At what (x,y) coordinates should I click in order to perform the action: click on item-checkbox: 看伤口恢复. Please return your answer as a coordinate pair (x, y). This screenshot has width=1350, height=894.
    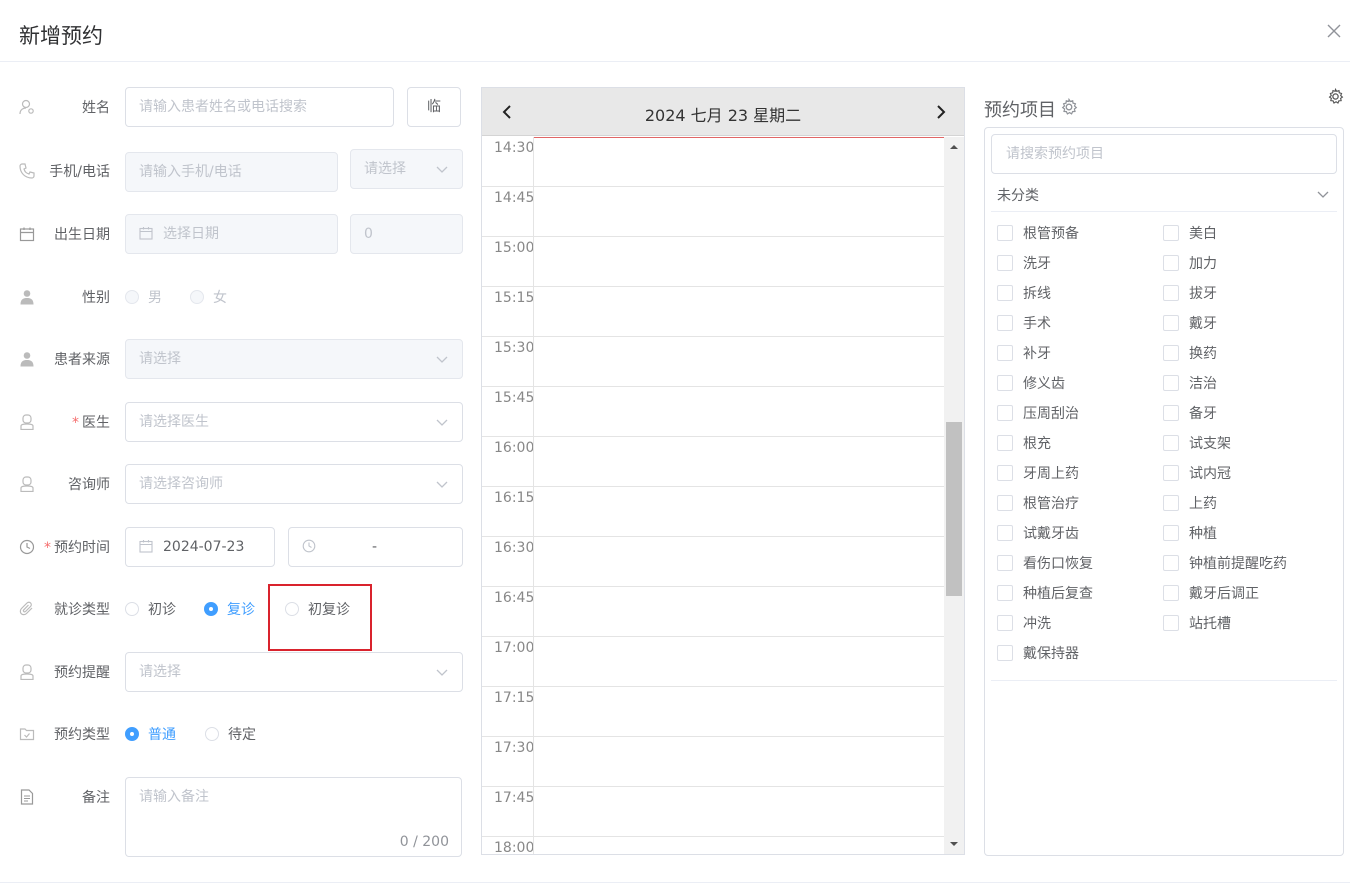
    Looking at the image, I should click on (1045, 563).